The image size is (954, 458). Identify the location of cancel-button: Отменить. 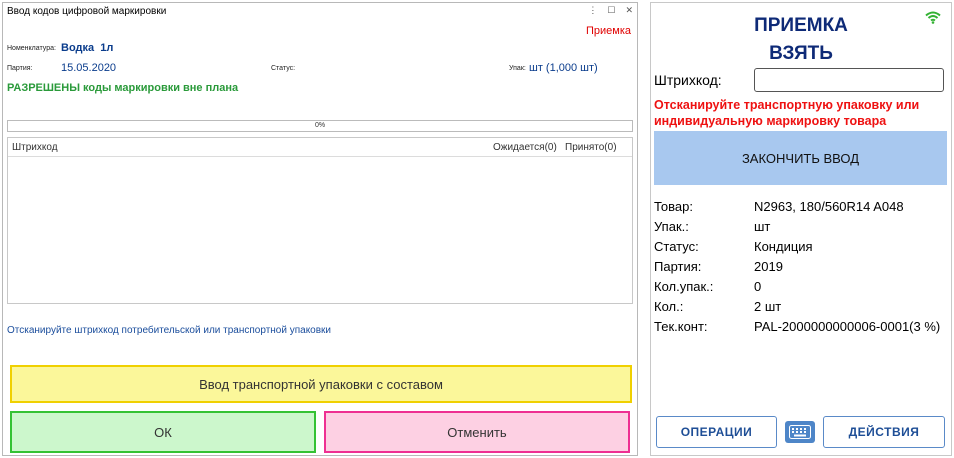
(477, 432).